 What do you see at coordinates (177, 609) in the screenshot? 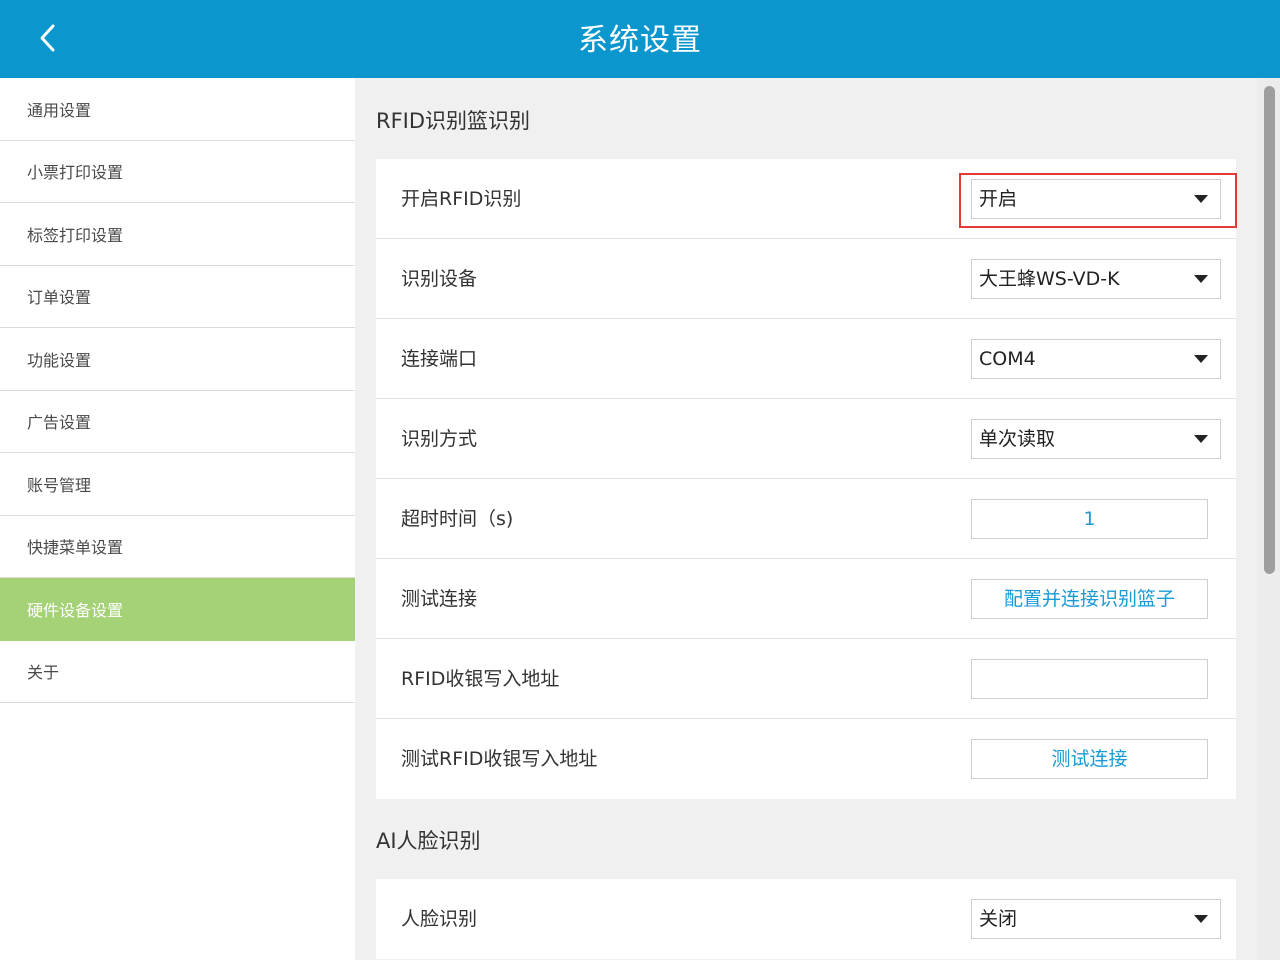
I see `sidebar-item-hardware: 硬件设备设置` at bounding box center [177, 609].